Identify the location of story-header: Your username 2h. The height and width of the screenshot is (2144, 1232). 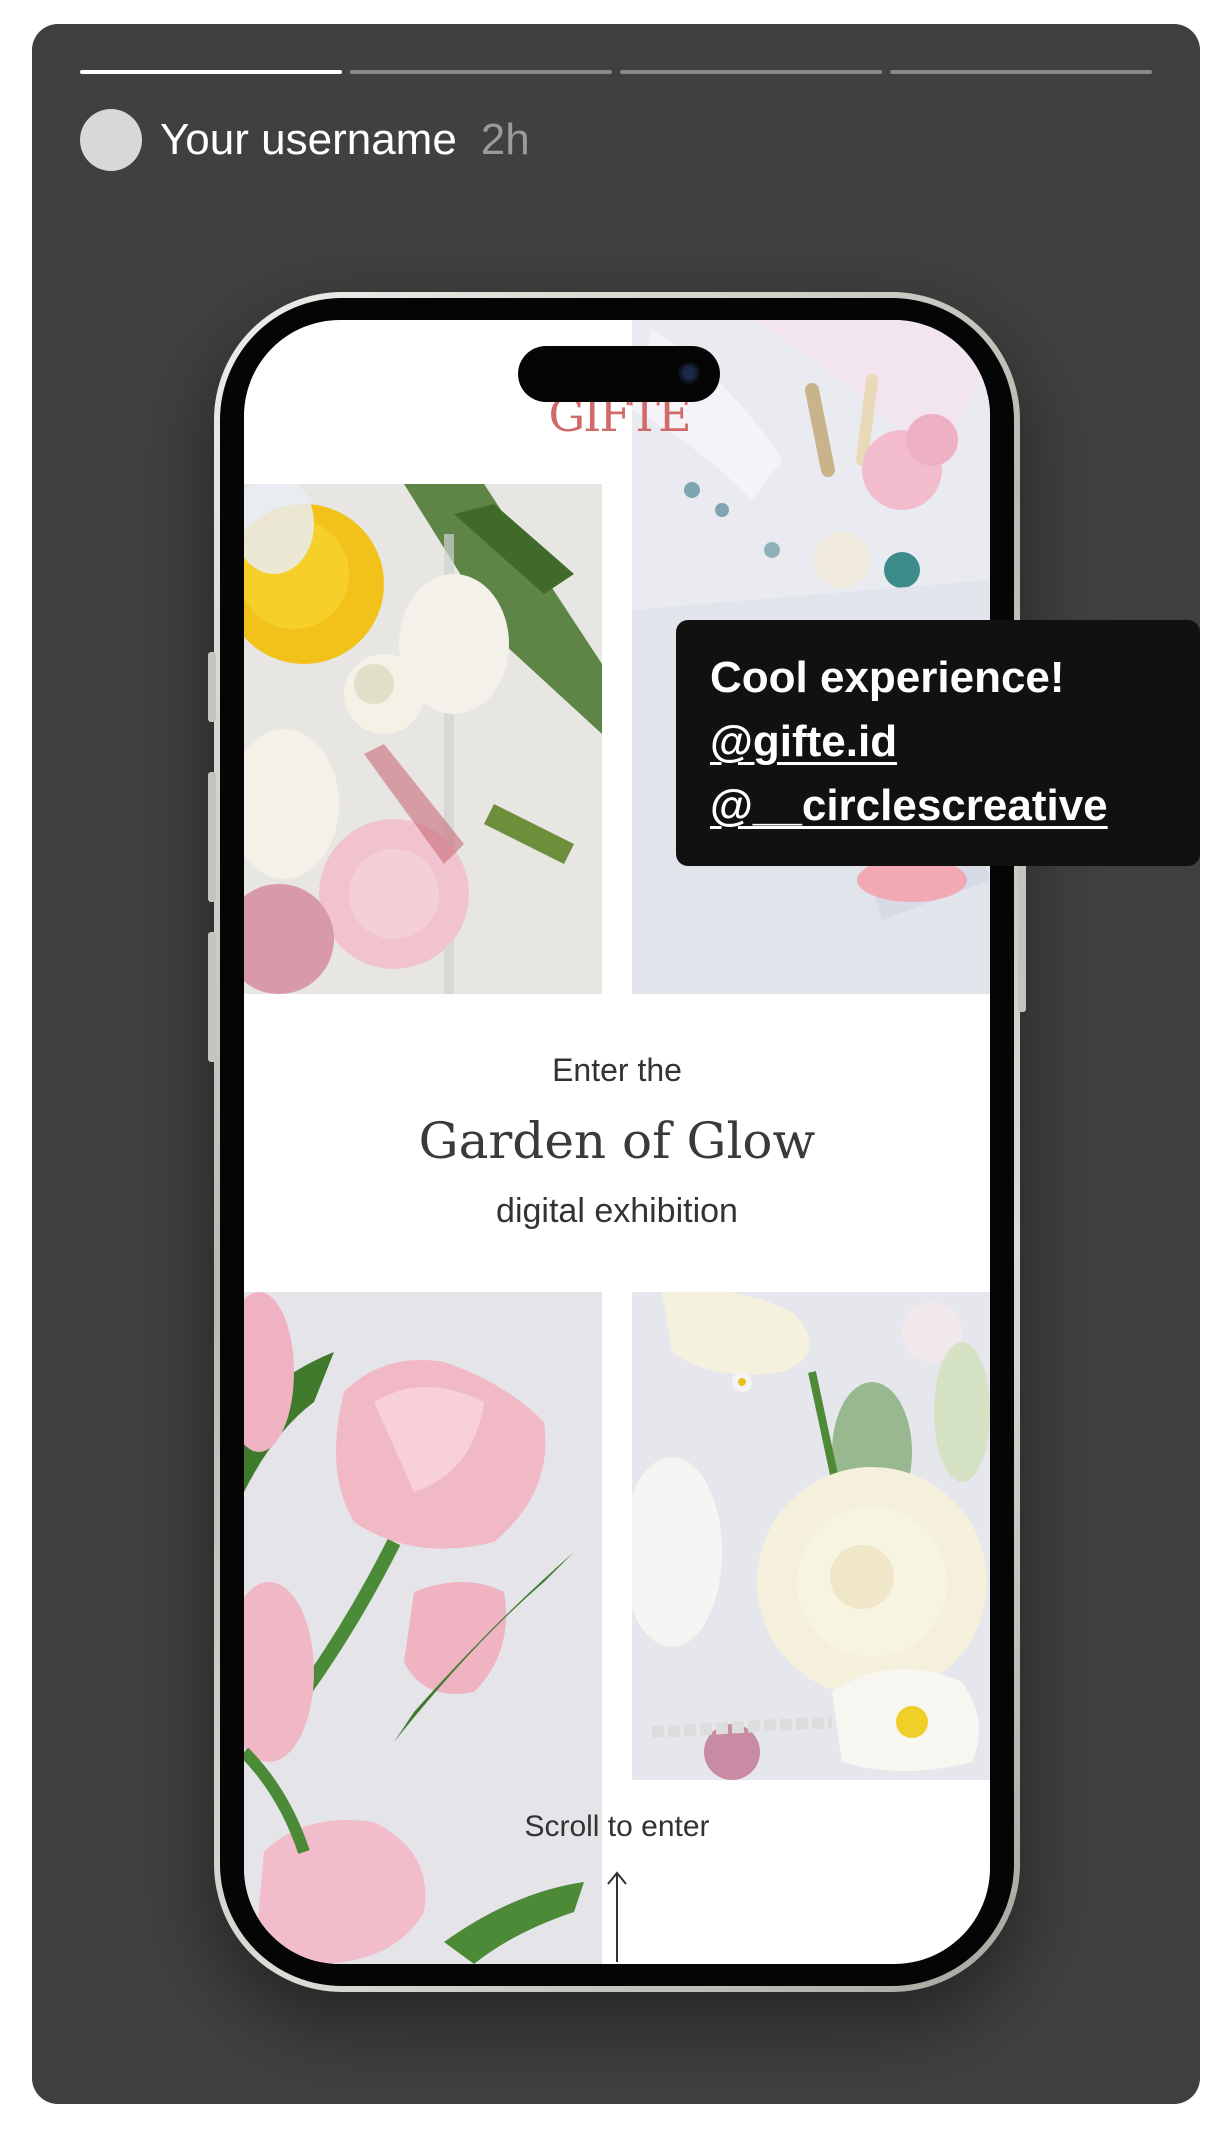
(305, 140).